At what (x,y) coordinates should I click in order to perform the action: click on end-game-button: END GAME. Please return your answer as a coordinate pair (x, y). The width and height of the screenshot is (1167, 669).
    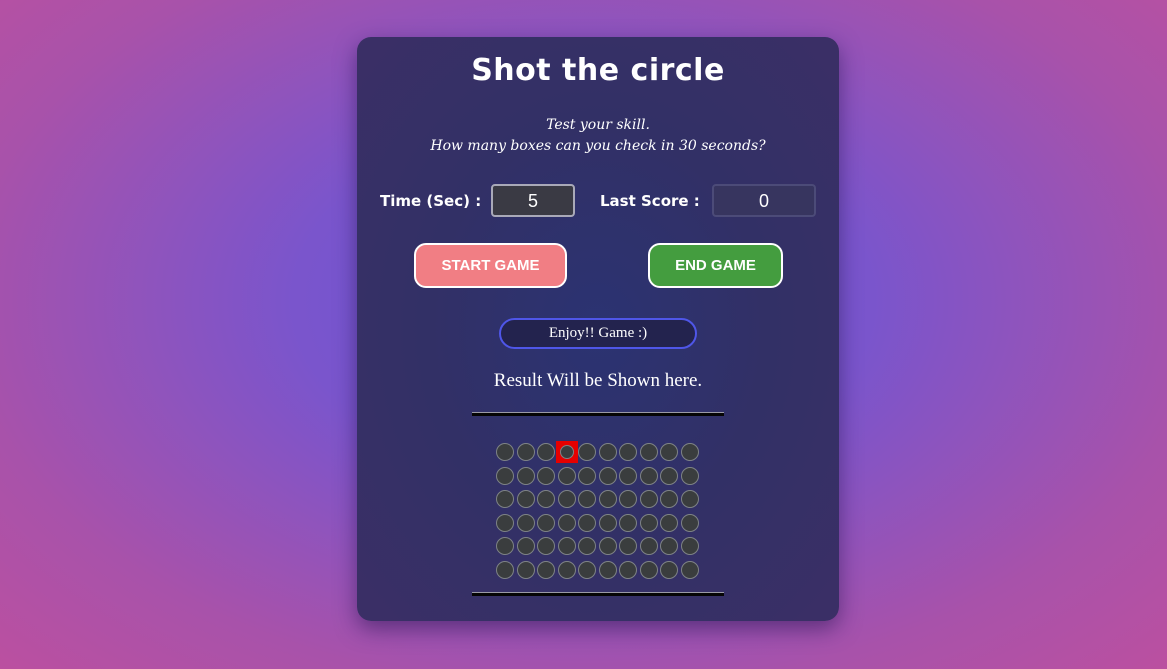
    Looking at the image, I should click on (715, 265).